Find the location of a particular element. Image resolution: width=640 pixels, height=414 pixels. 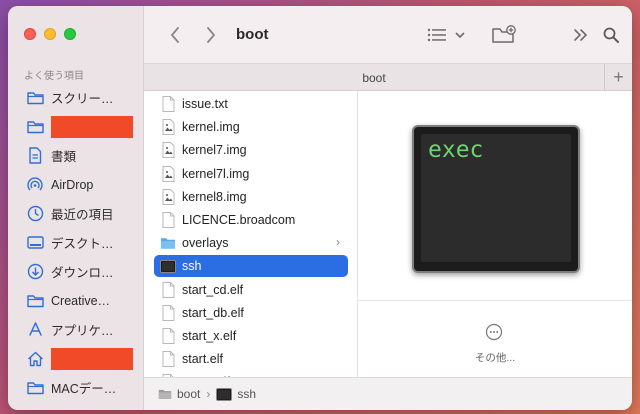

zoom-button is located at coordinates (70, 34).